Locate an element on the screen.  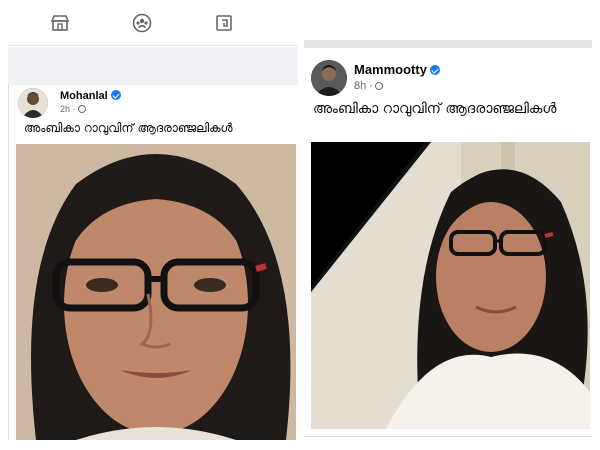
groups-icon is located at coordinates (142, 23).